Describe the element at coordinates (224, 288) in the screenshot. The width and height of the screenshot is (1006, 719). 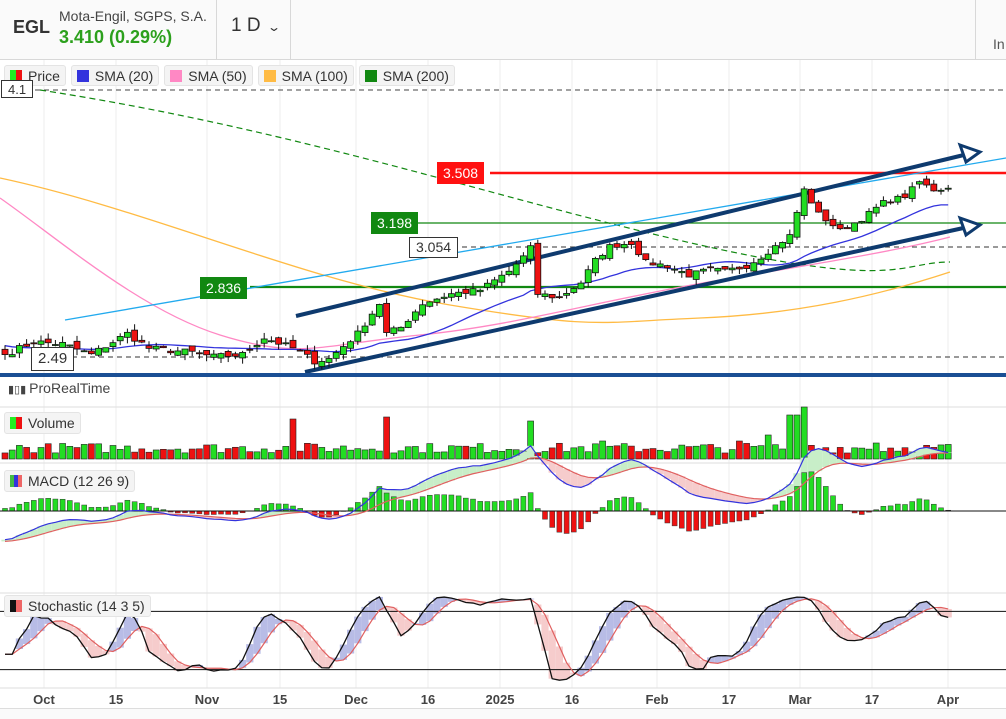
I see `level-label-green-low: 2.836` at that location.